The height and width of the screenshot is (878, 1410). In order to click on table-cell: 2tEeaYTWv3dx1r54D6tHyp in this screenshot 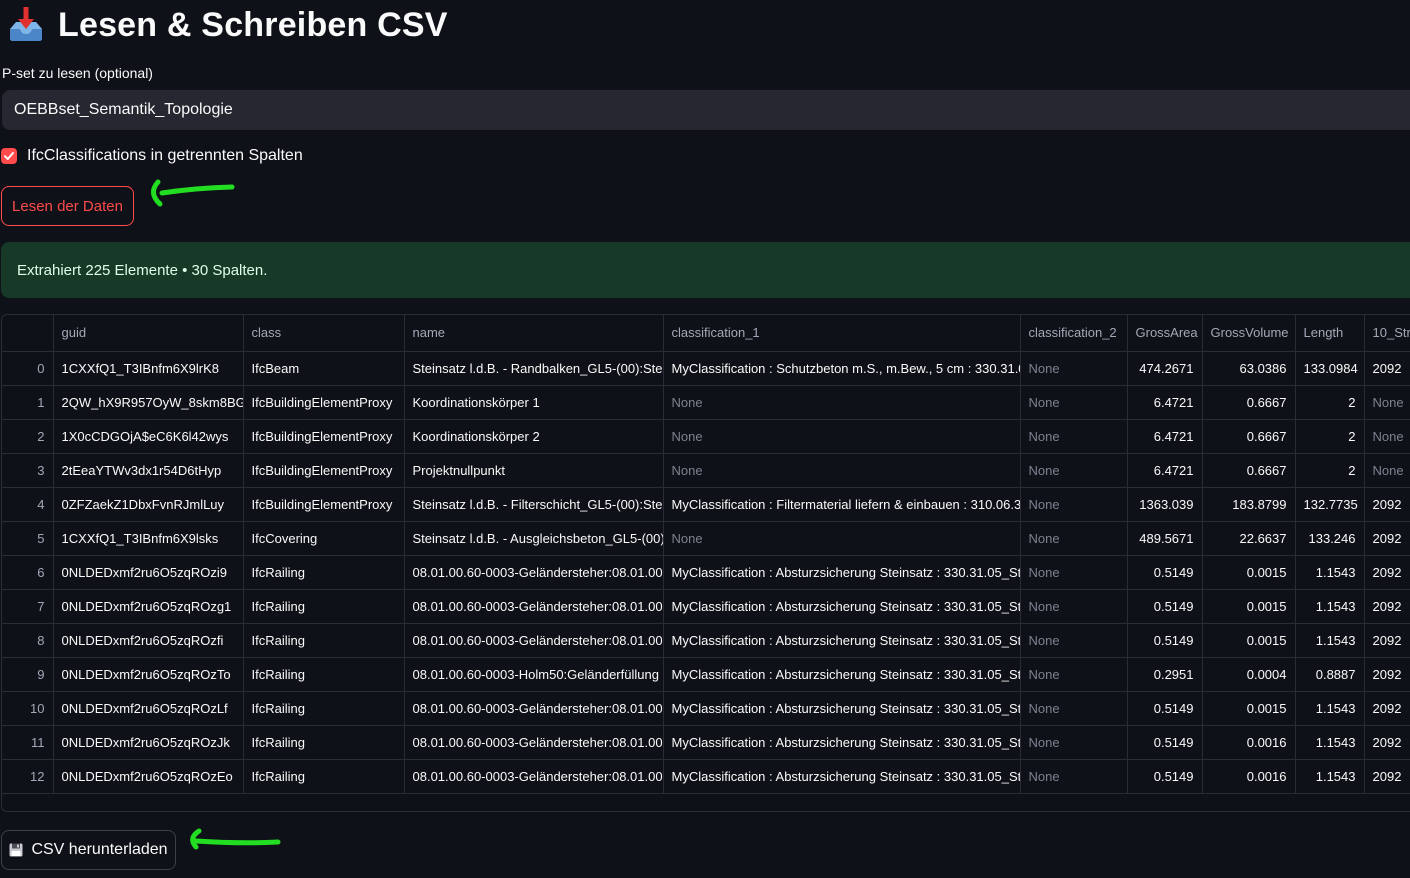, I will do `click(148, 470)`.